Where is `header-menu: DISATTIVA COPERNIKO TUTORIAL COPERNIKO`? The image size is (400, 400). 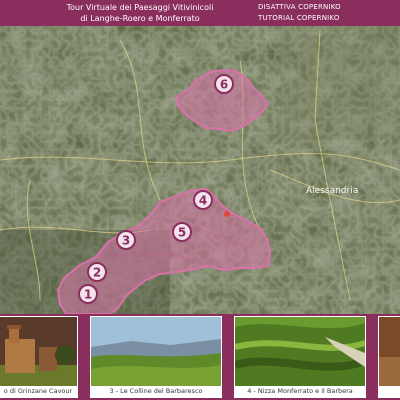
header-menu: DISATTIVA COPERNIKO TUTORIAL COPERNIKO is located at coordinates (299, 13).